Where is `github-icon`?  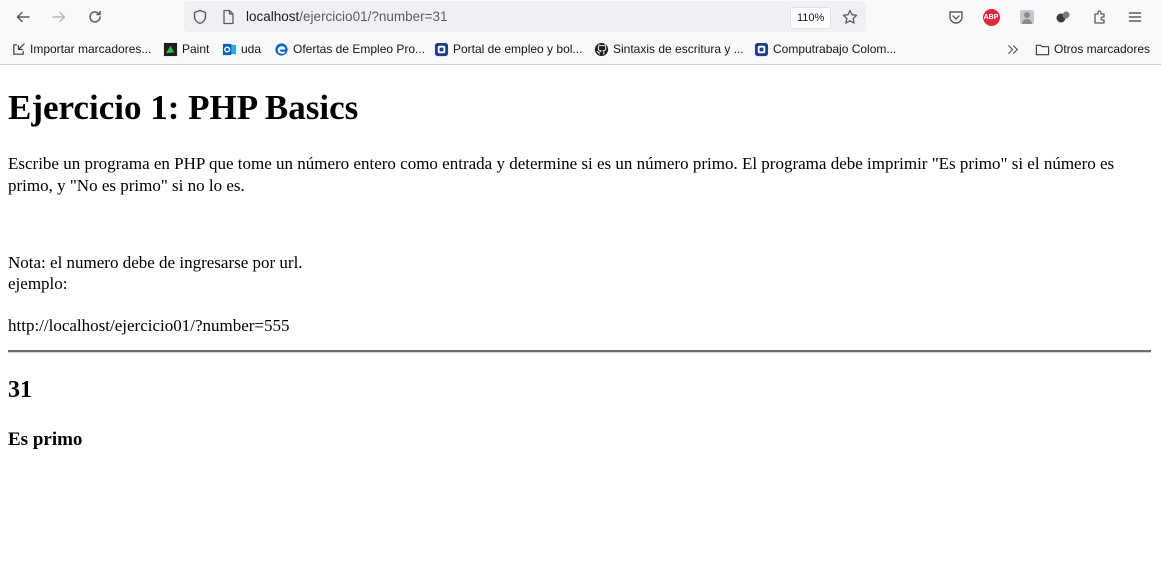
github-icon is located at coordinates (601, 49).